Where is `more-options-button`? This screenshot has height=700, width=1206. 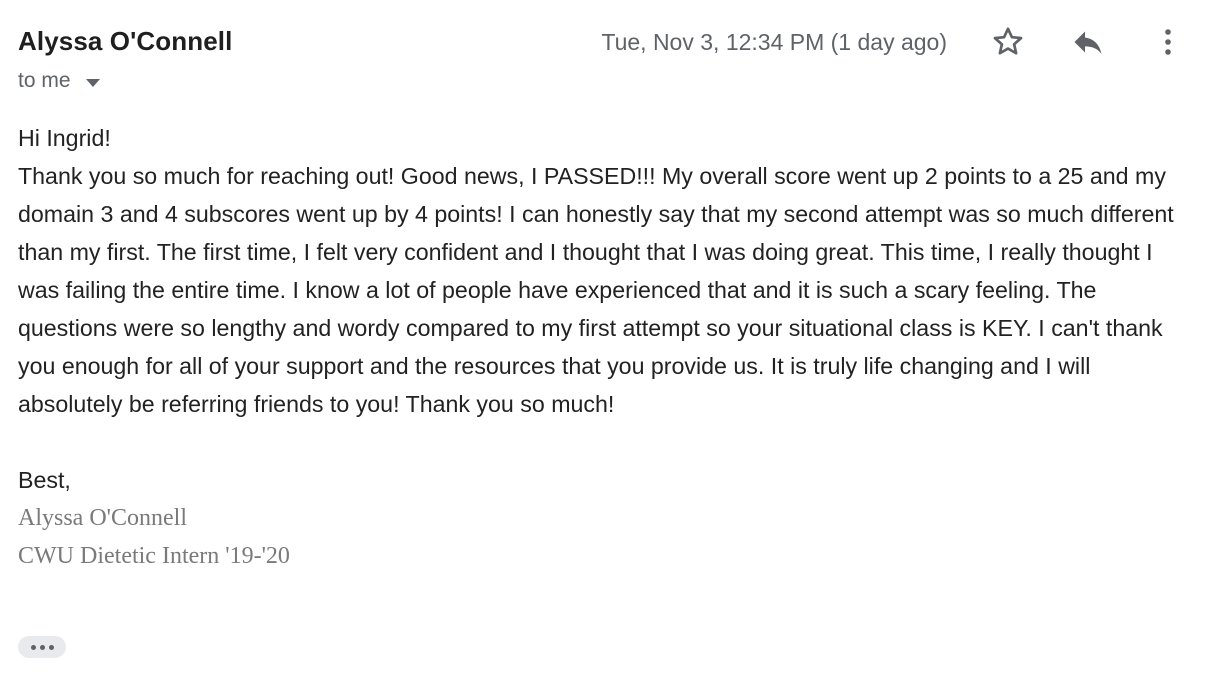 more-options-button is located at coordinates (1168, 42).